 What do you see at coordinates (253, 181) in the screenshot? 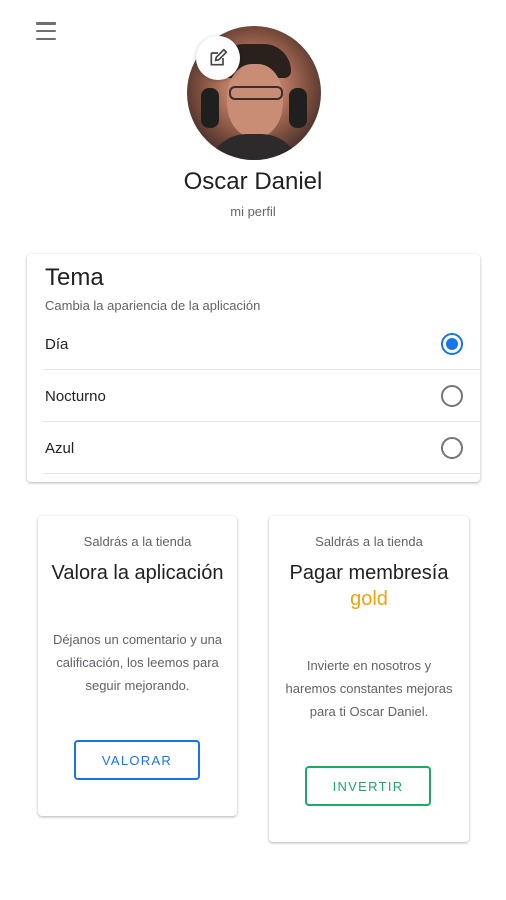
I see `profile-name: Oscar Daniel` at bounding box center [253, 181].